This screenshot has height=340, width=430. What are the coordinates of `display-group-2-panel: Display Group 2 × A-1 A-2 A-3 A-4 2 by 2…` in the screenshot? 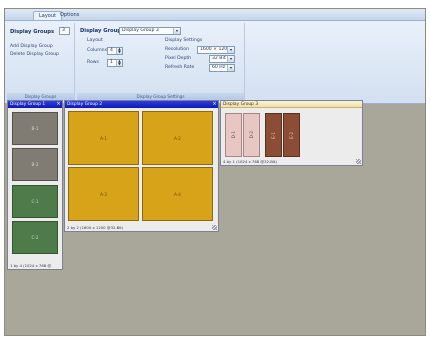 It's located at (141, 166).